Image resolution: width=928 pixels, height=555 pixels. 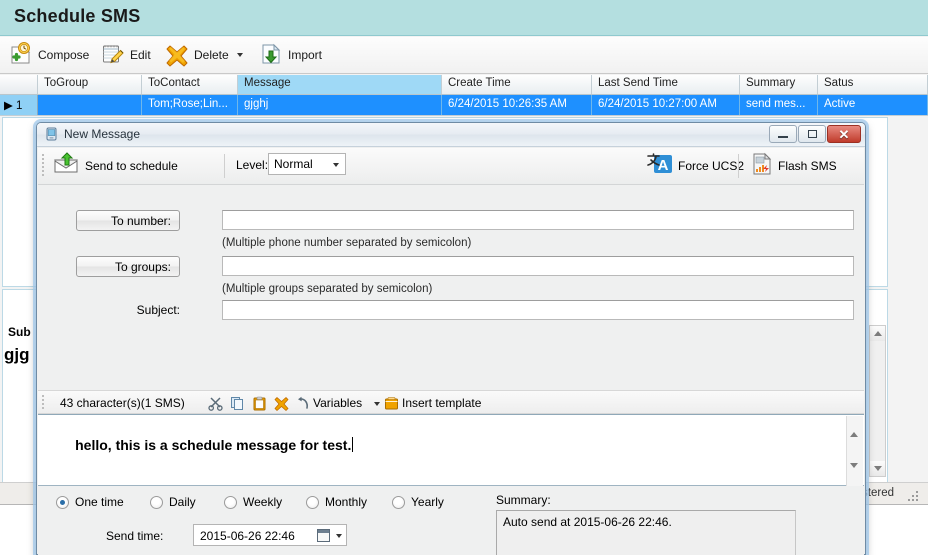 What do you see at coordinates (538, 266) in the screenshot?
I see `to-groups-input` at bounding box center [538, 266].